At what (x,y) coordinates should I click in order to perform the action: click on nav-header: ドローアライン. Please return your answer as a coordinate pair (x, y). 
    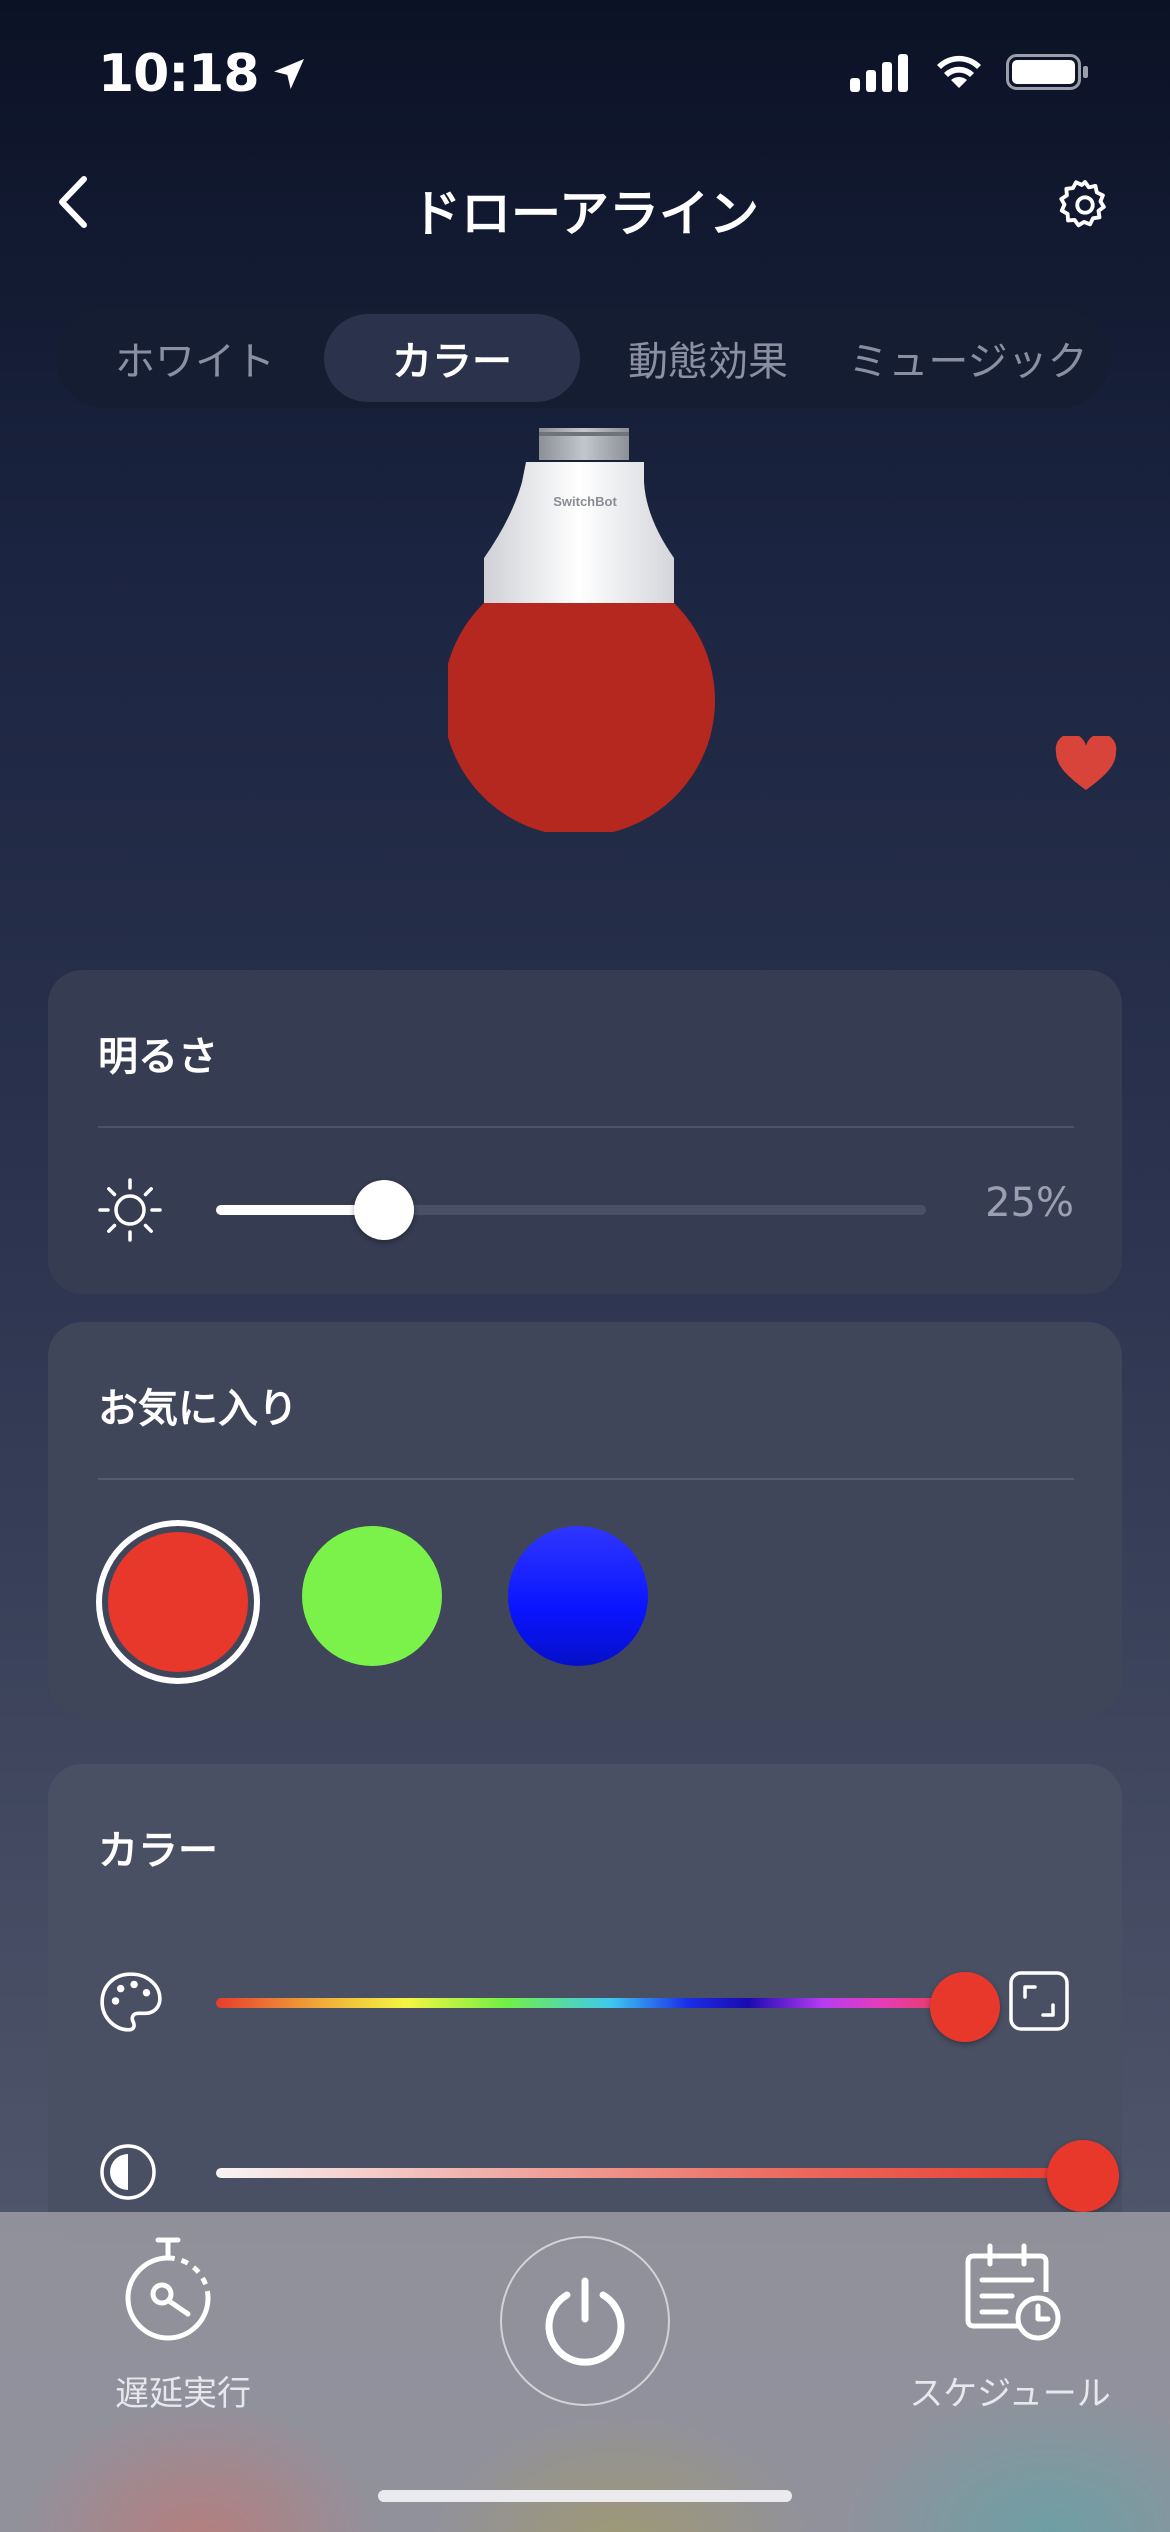
    Looking at the image, I should click on (585, 205).